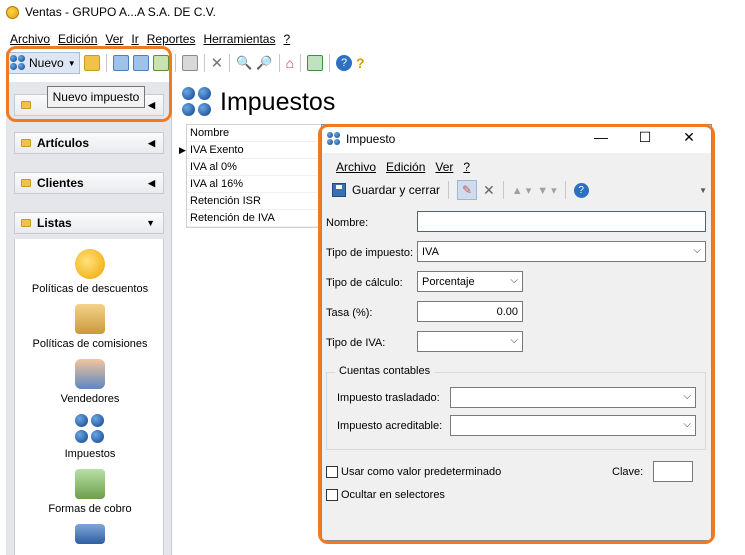  What do you see at coordinates (140, 63) in the screenshot?
I see `forward-icon` at bounding box center [140, 63].